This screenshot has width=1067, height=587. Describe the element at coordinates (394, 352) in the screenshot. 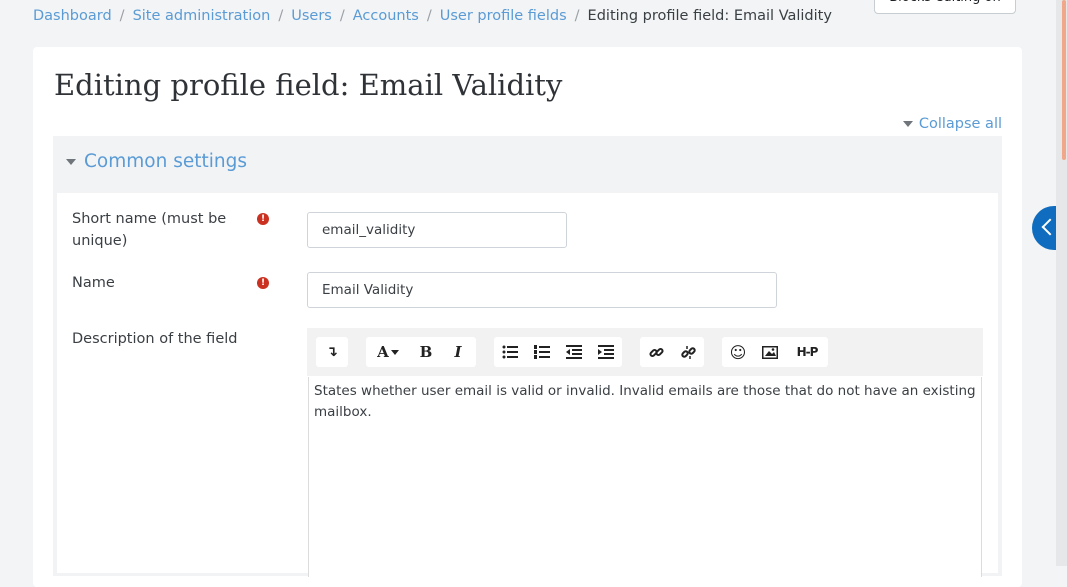

I see `dropdown-caret-icon` at that location.